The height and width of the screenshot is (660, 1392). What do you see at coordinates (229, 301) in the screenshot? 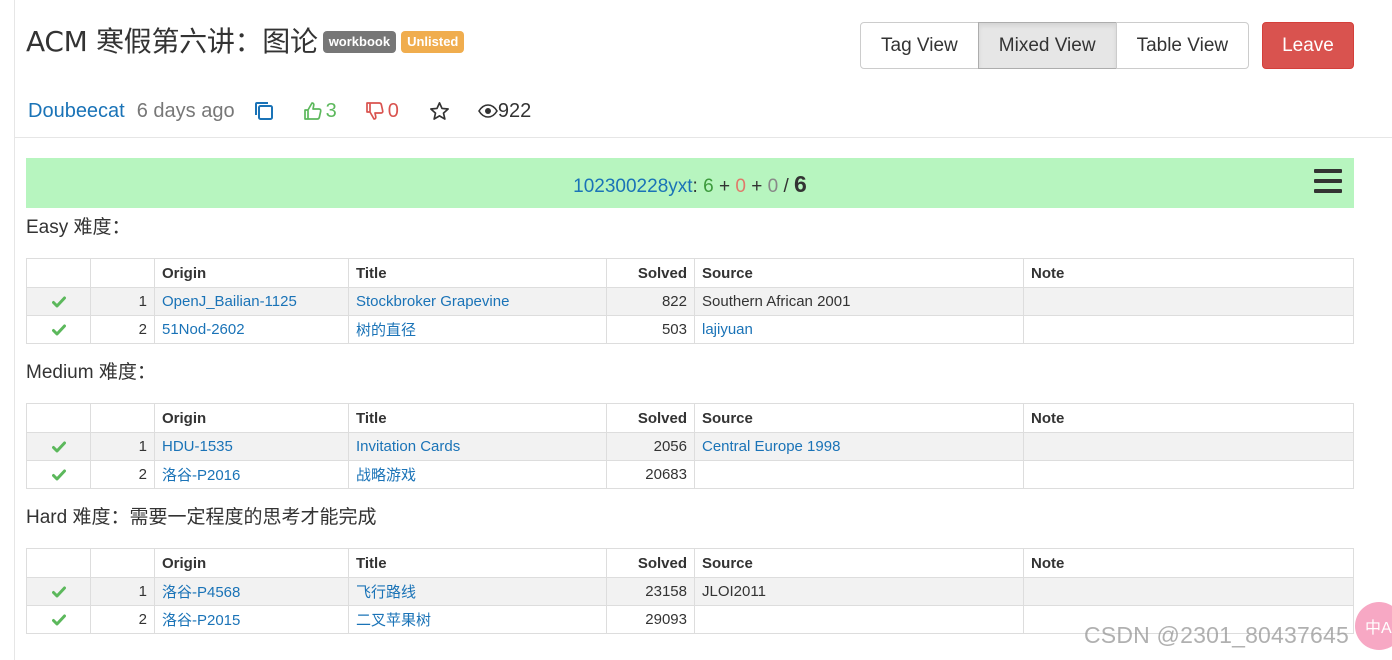
I see `origin-link: OpenJ_Bailian-1125` at bounding box center [229, 301].